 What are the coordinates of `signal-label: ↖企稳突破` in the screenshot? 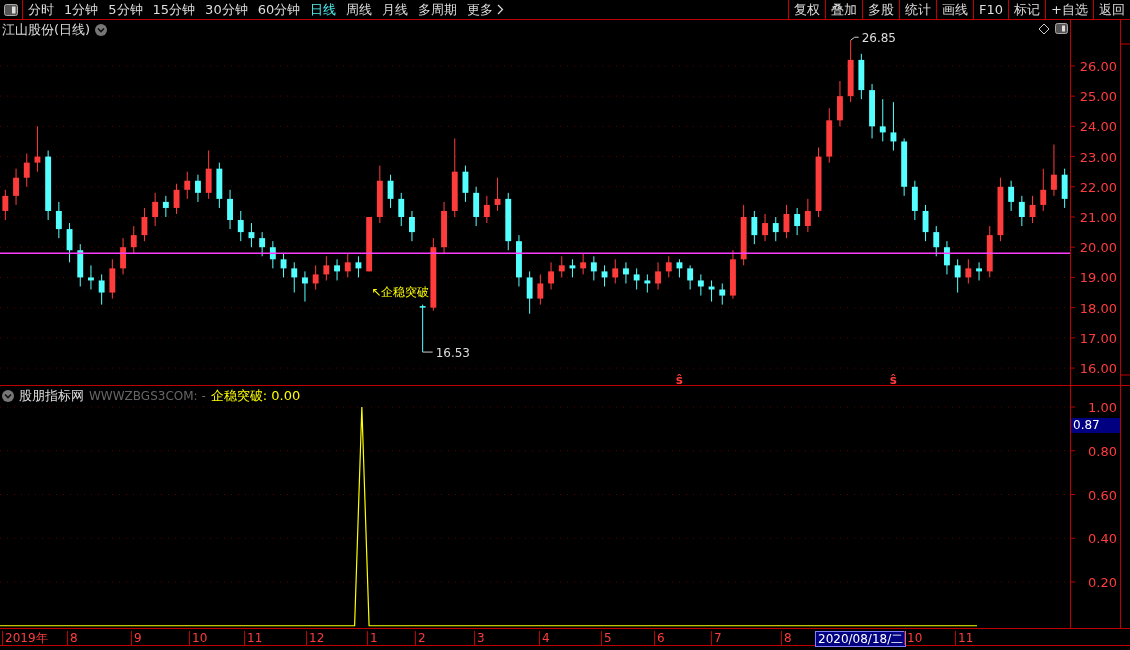 It's located at (400, 292).